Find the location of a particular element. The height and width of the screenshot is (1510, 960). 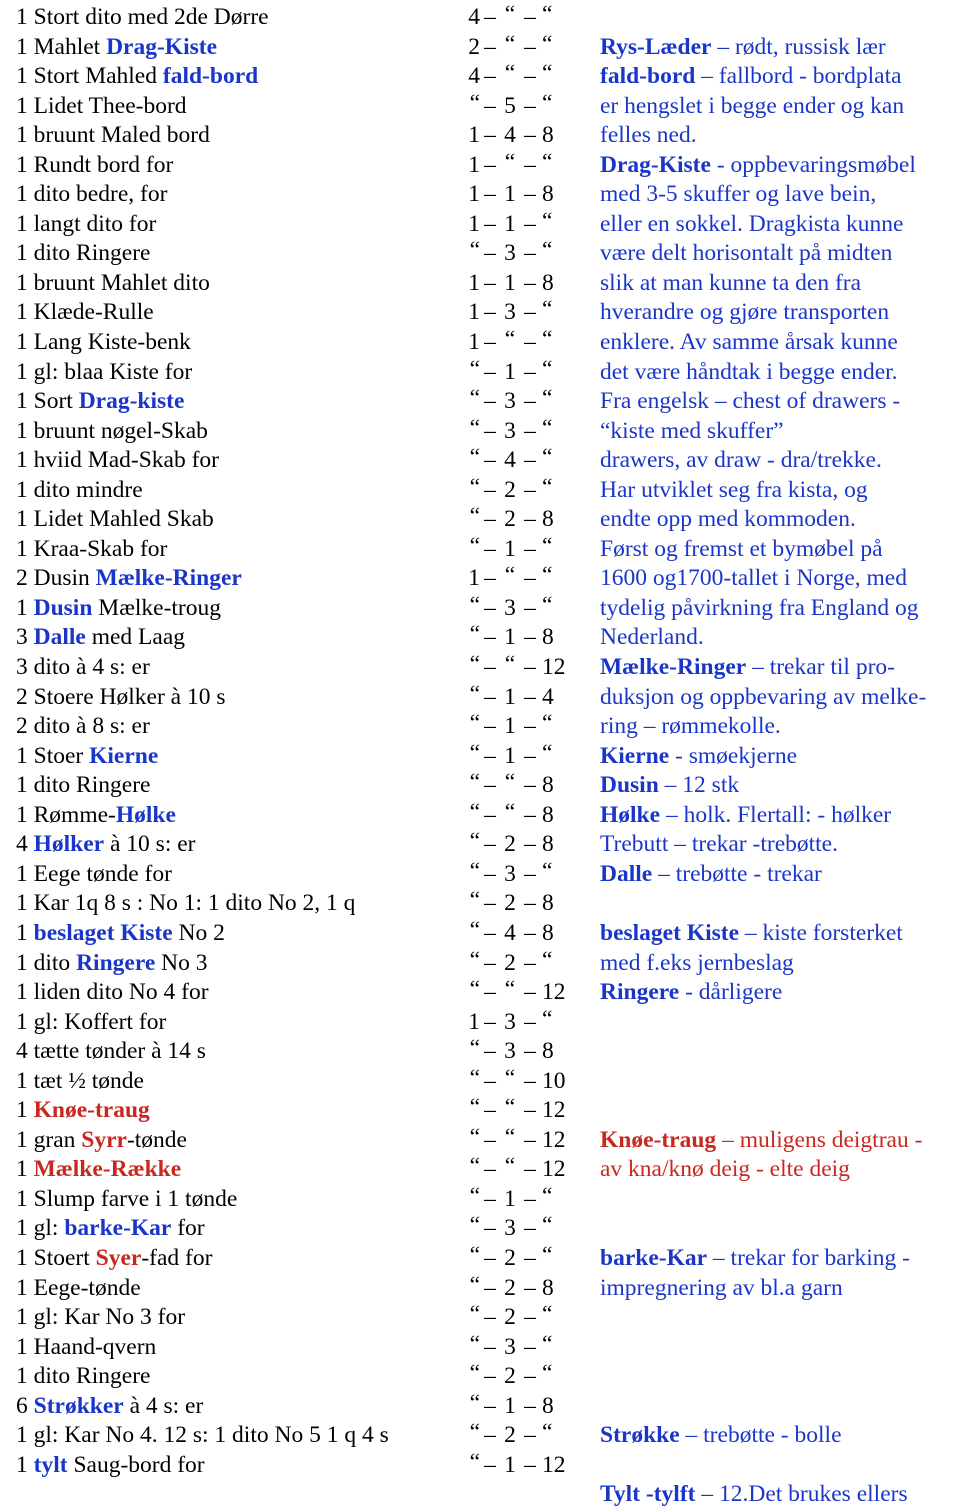

glossary-line: Mælke-Ringer – trekar til pro- is located at coordinates (780, 668).